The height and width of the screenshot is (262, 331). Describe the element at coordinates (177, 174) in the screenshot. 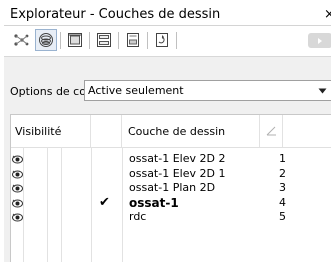

I see `layer-name: ossat-1 Elev 2D 1` at that location.